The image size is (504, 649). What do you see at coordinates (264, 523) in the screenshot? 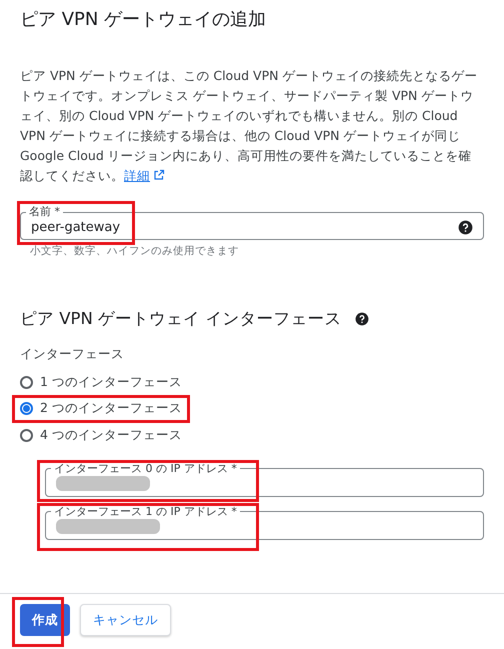
I see `ip-address-field: インターフェース 1 の IP アドレス *` at bounding box center [264, 523].